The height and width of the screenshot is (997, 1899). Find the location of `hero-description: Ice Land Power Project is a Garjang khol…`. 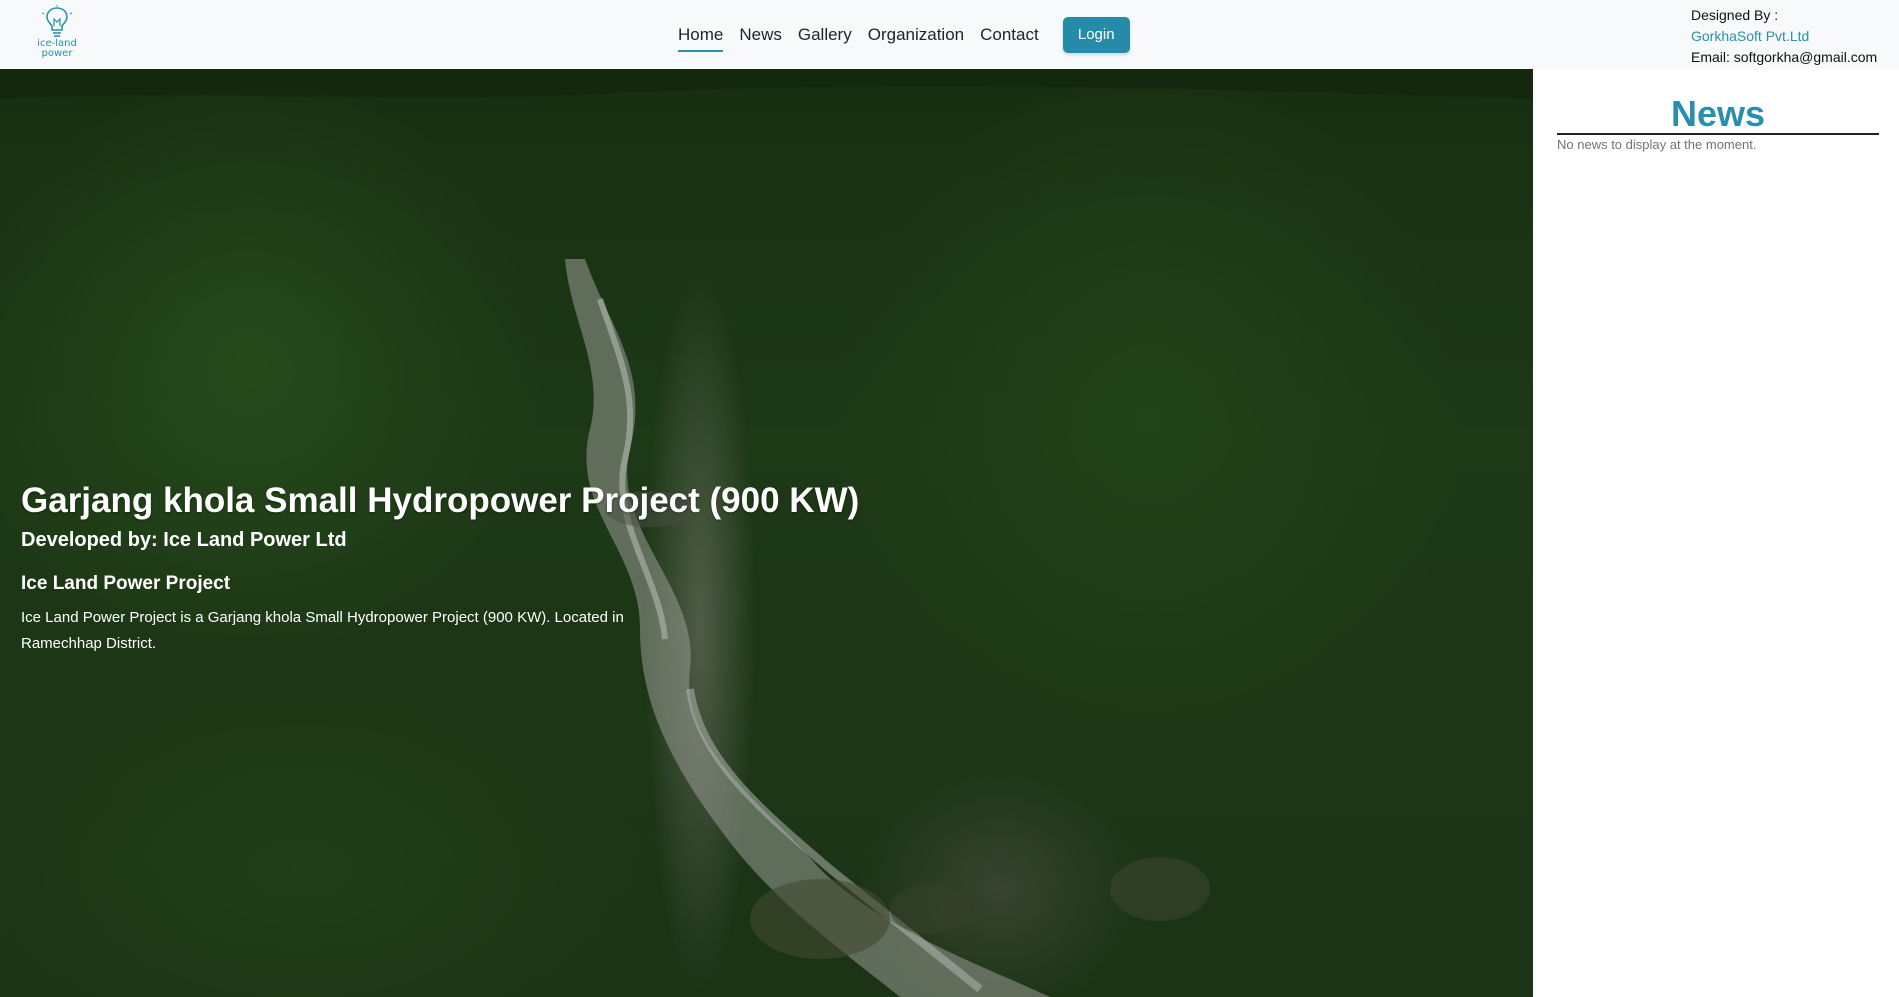

hero-description: Ice Land Power Project is a Garjang khol… is located at coordinates (322, 630).